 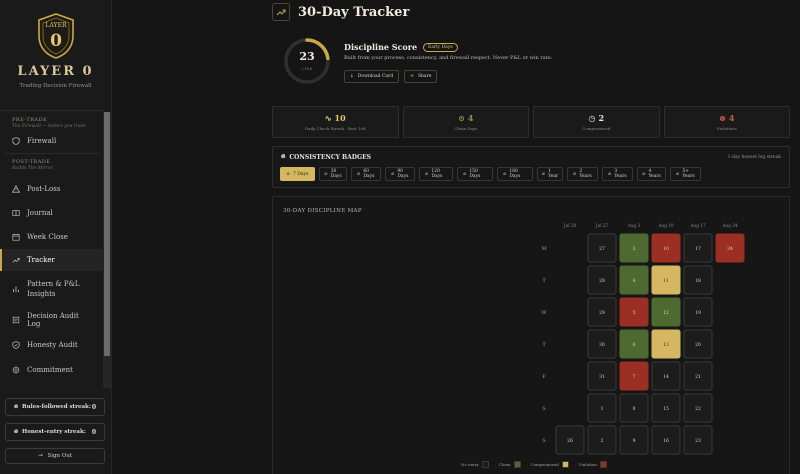 I want to click on day-cell: 27, so click(x=602, y=248).